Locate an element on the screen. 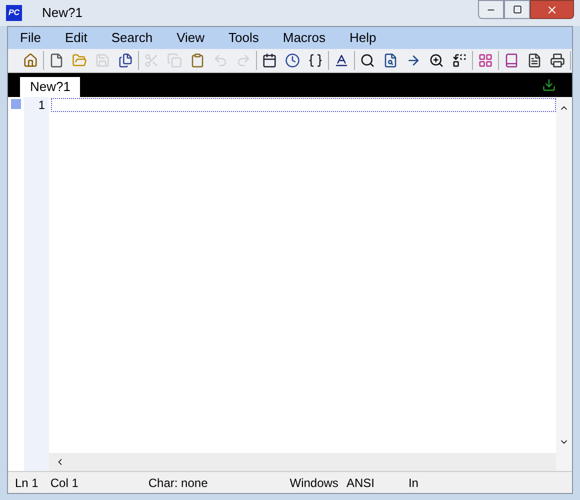 This screenshot has height=500, width=580. status-text: Char: none is located at coordinates (178, 483).